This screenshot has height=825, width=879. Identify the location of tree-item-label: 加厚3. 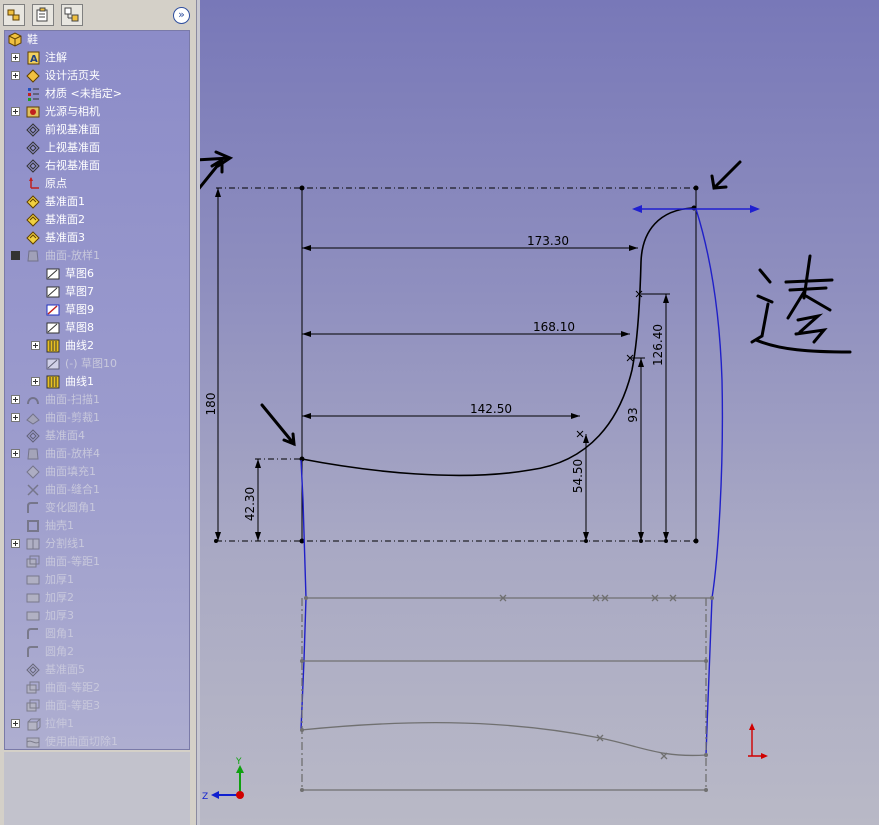
(59, 615).